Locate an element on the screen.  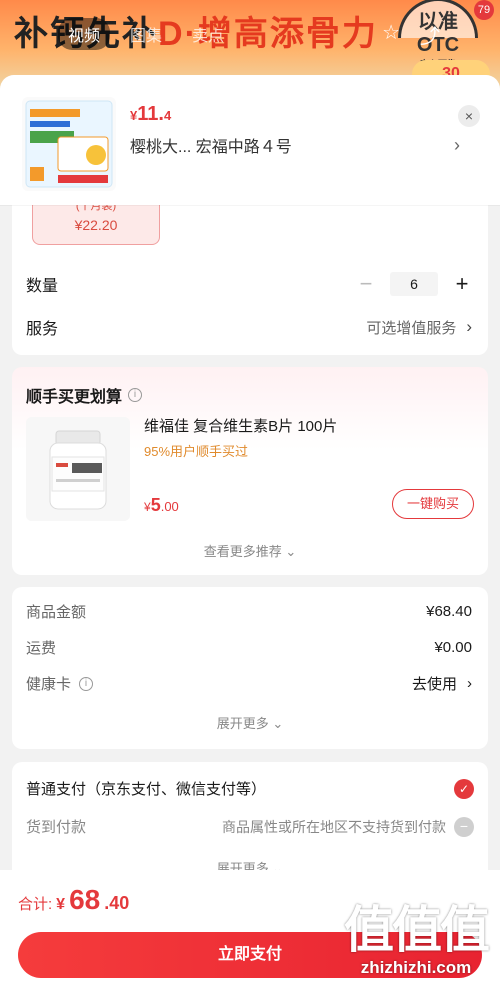
service-row: 服务 可选增值服务 › is located at coordinates (249, 327).